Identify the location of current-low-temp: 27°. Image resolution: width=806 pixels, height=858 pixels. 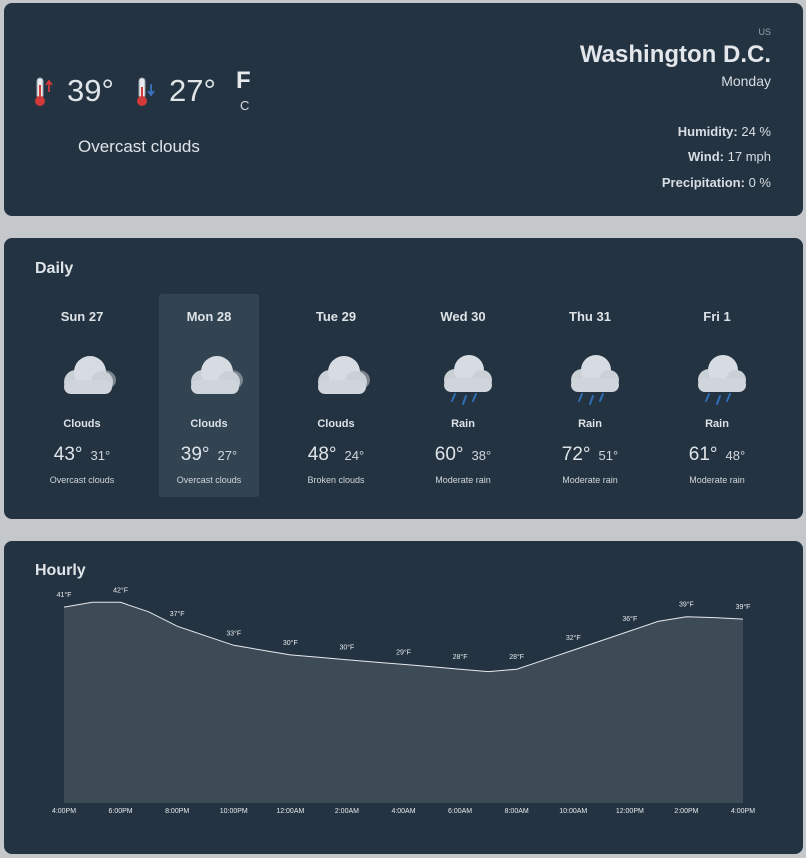
(192, 90).